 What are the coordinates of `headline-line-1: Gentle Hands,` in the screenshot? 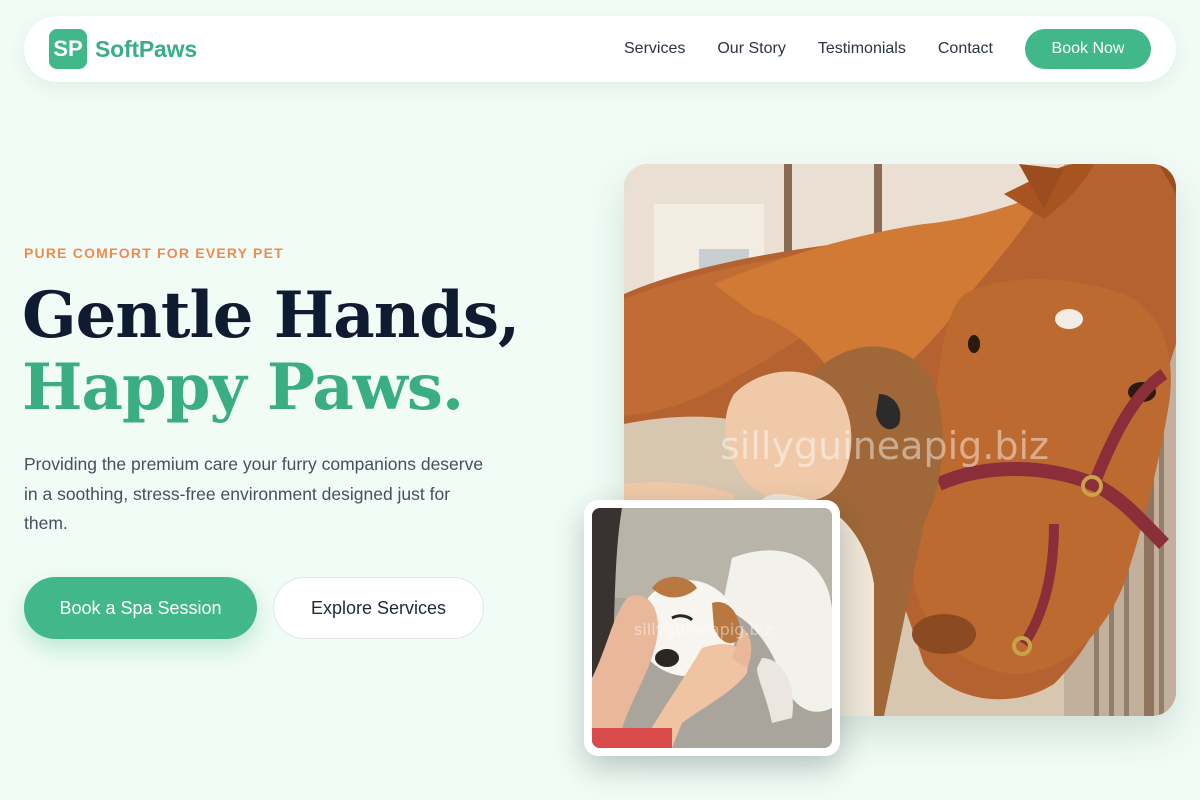 It's located at (271, 315).